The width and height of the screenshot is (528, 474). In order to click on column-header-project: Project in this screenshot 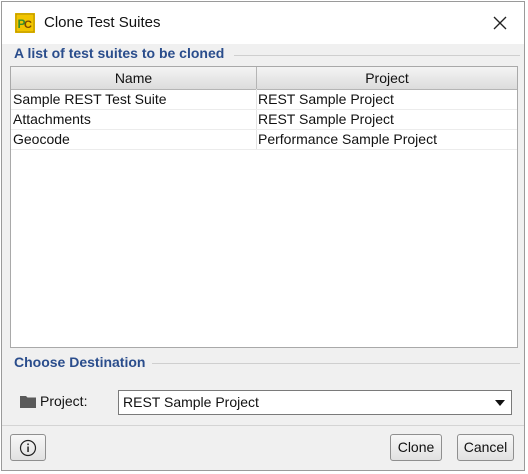, I will do `click(387, 78)`.